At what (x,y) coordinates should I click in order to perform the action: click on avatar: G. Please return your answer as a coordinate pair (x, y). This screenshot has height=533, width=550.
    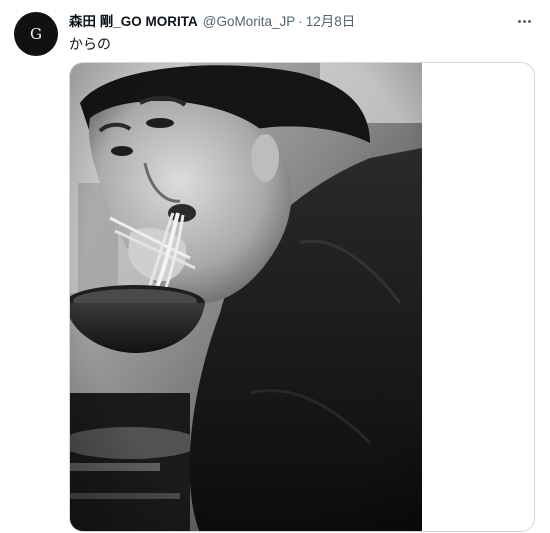
    Looking at the image, I should click on (36, 34).